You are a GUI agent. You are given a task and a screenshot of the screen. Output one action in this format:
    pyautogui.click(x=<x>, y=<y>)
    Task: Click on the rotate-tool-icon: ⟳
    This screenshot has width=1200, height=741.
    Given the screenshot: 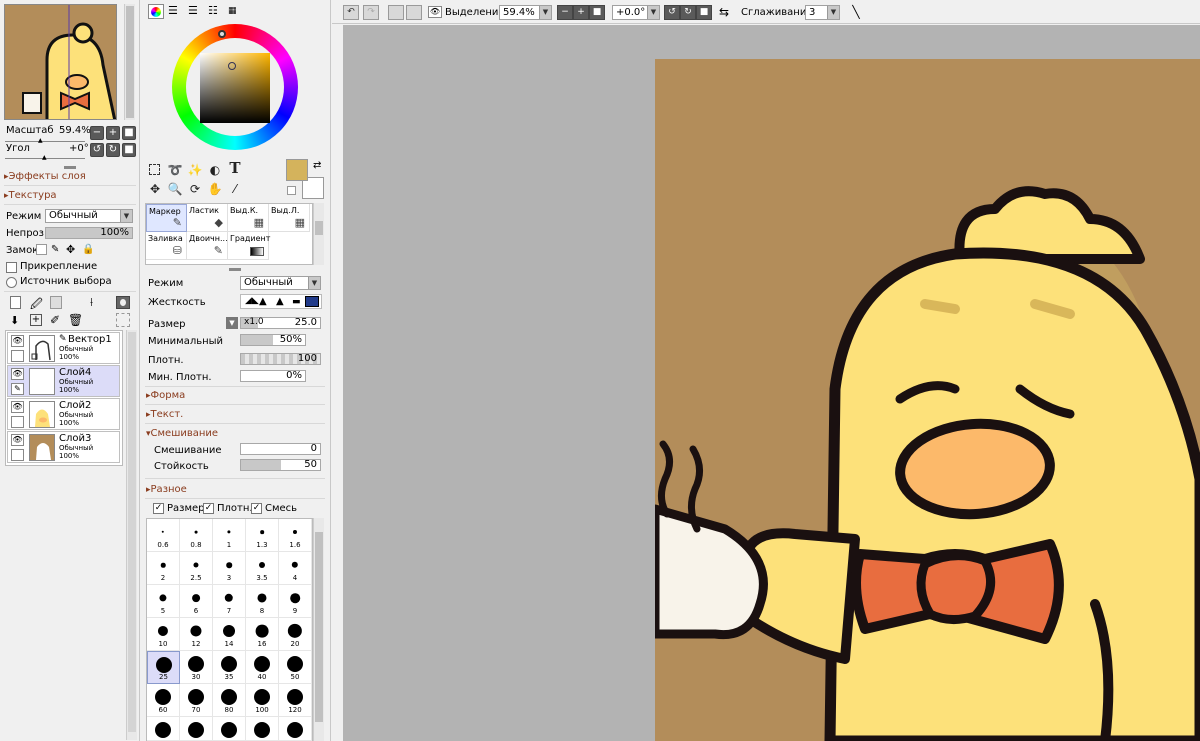 What is the action you would take?
    pyautogui.click(x=195, y=189)
    